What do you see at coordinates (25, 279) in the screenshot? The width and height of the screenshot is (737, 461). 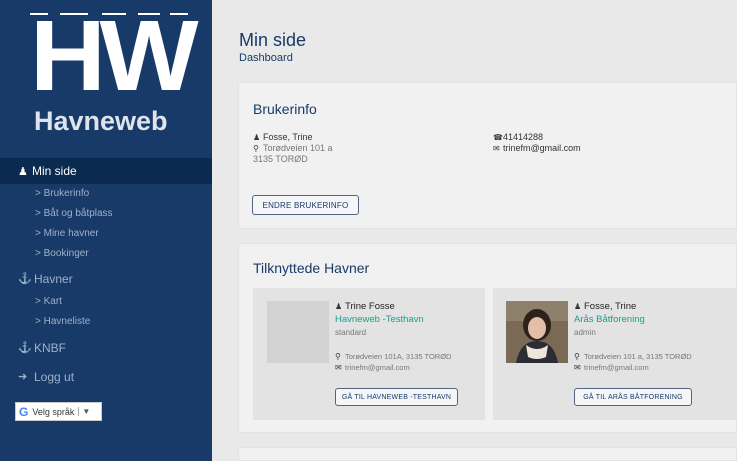 I see `harbor-icon: ⚓` at bounding box center [25, 279].